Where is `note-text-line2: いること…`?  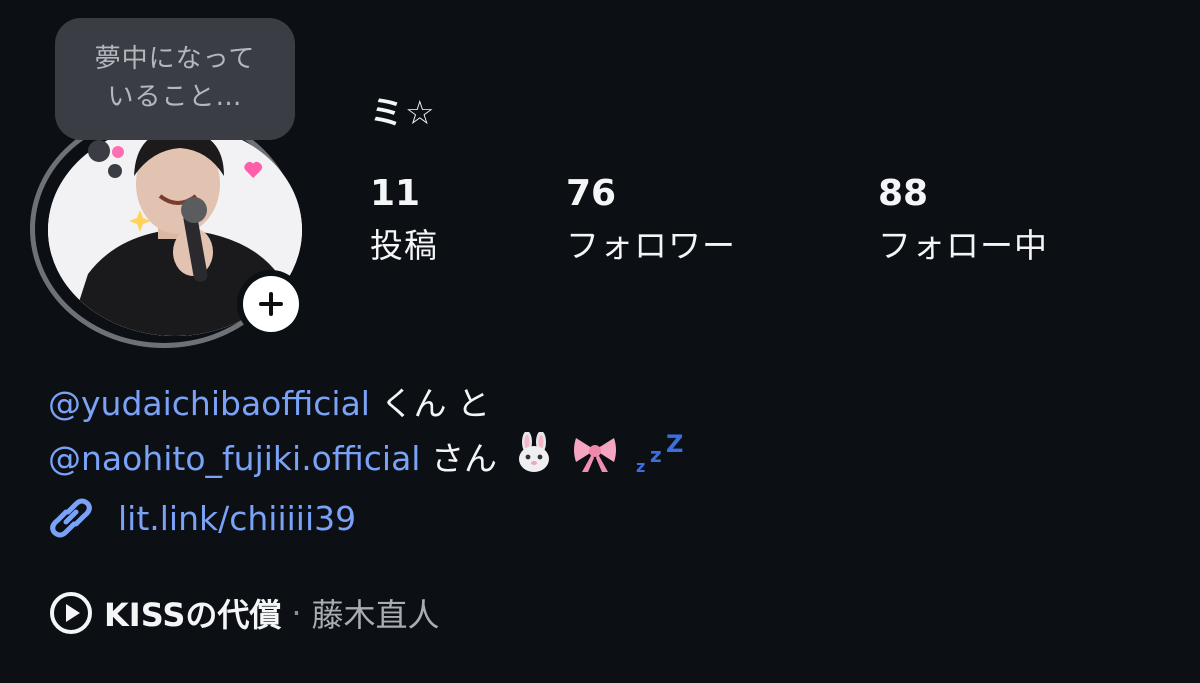
note-text-line2: いること… is located at coordinates (175, 97).